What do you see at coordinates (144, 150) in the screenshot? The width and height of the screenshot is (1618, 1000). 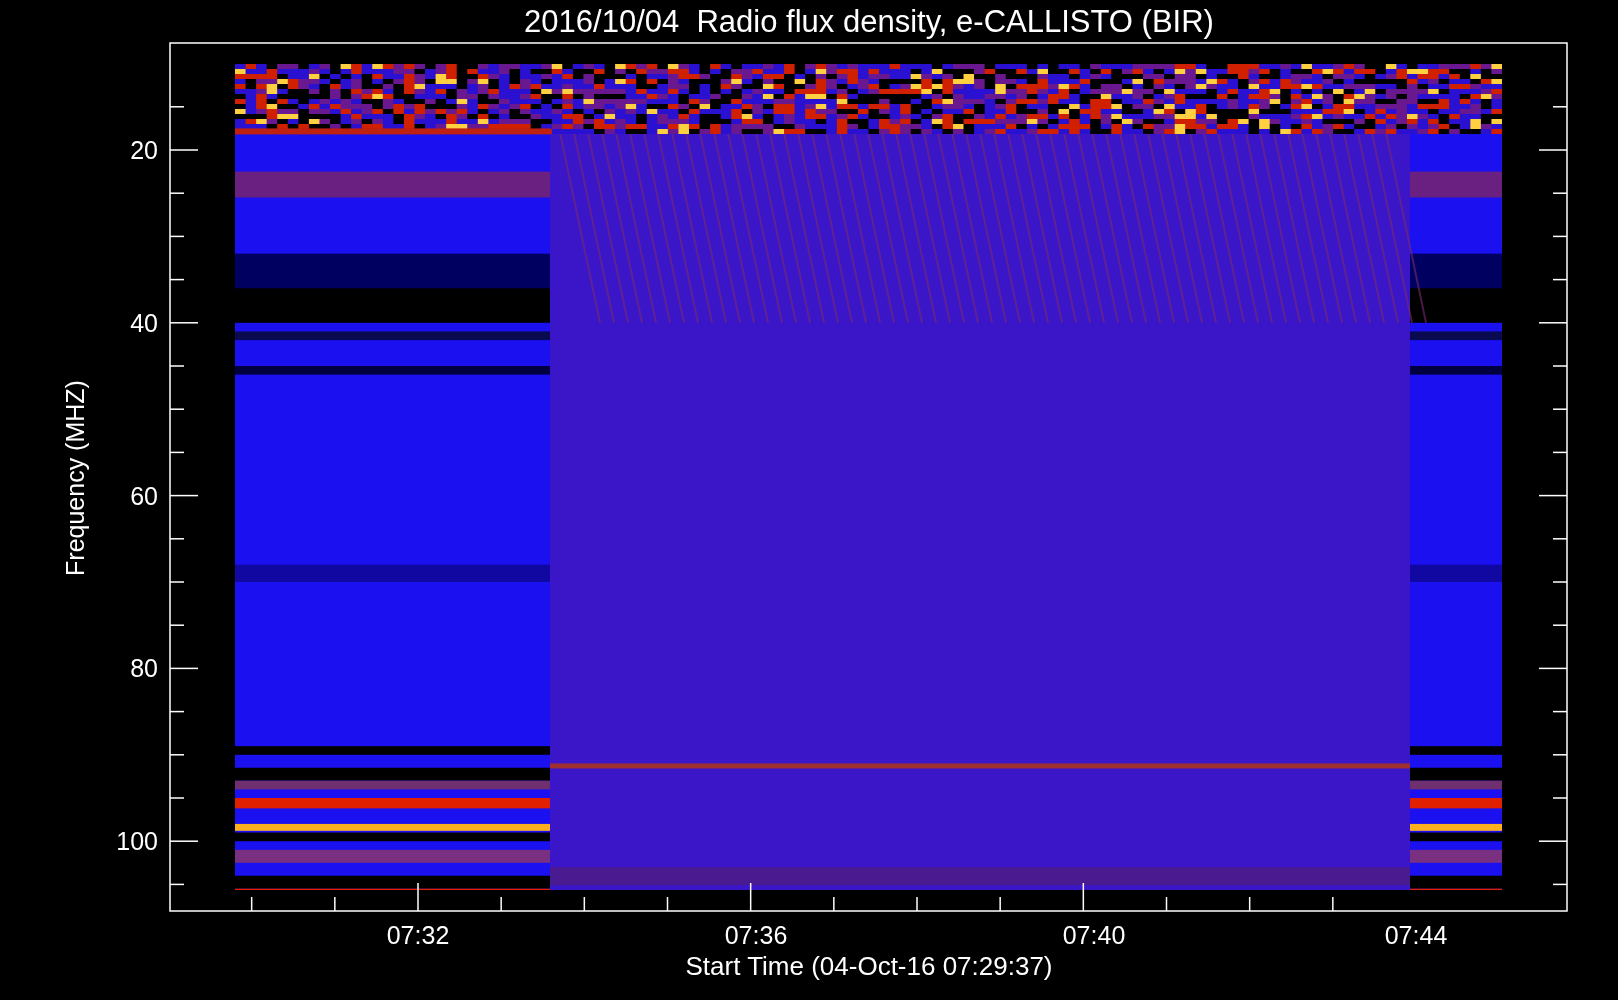 I see `tick-label: 20` at bounding box center [144, 150].